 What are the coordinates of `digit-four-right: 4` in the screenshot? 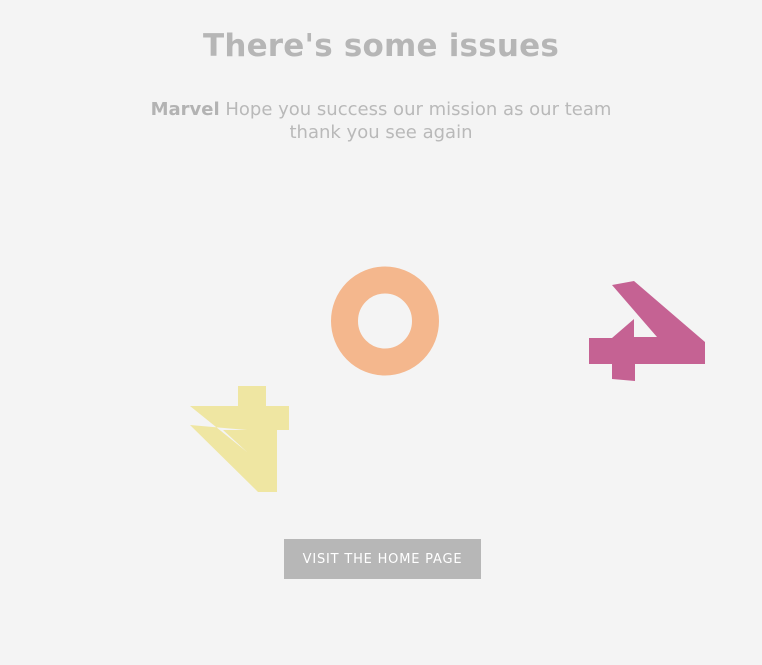 It's located at (647, 331).